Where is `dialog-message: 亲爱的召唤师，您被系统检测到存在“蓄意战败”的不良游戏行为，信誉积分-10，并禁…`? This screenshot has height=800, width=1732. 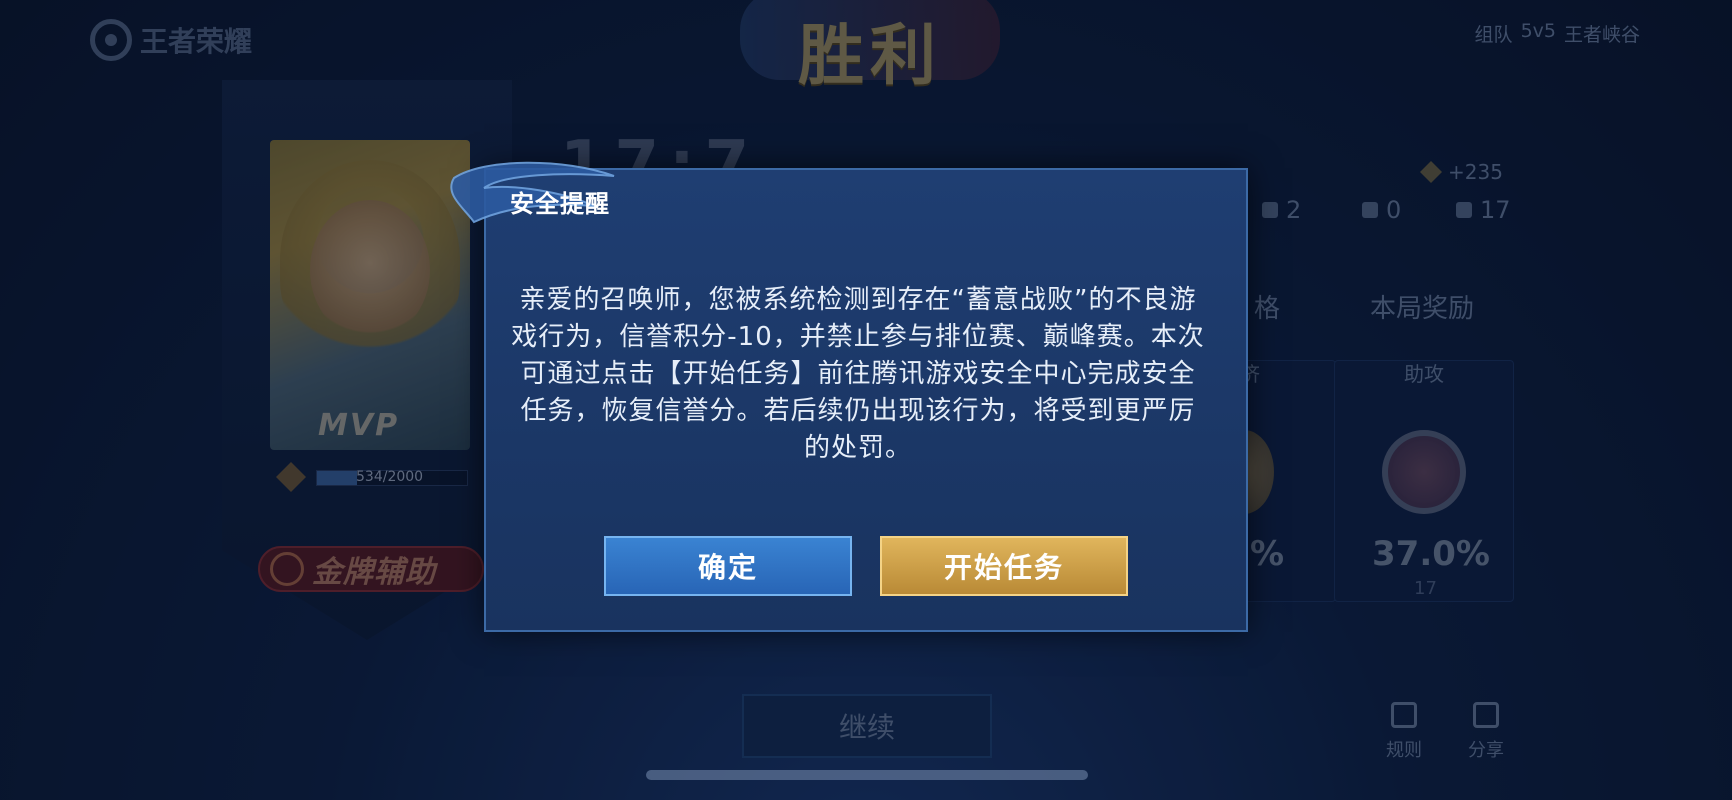
dialog-message: 亲爱的召唤师，您被系统检测到存在“蓄意战败”的不良游戏行为，信誉积分-10，并禁… is located at coordinates (858, 374).